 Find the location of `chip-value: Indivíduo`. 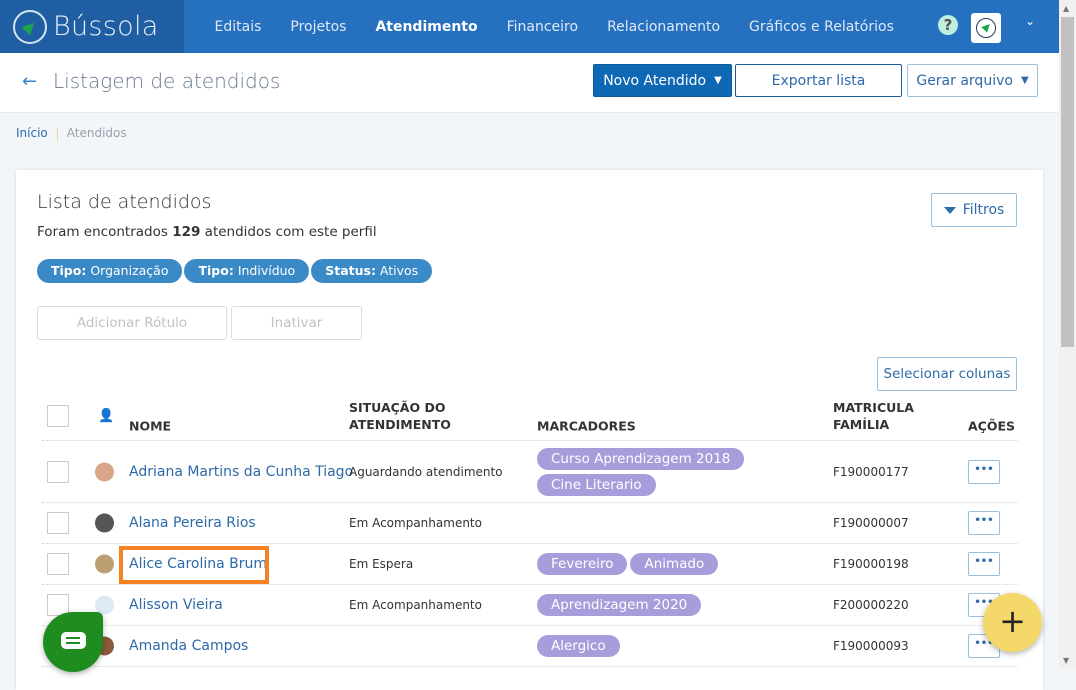

chip-value: Indivíduo is located at coordinates (264, 270).